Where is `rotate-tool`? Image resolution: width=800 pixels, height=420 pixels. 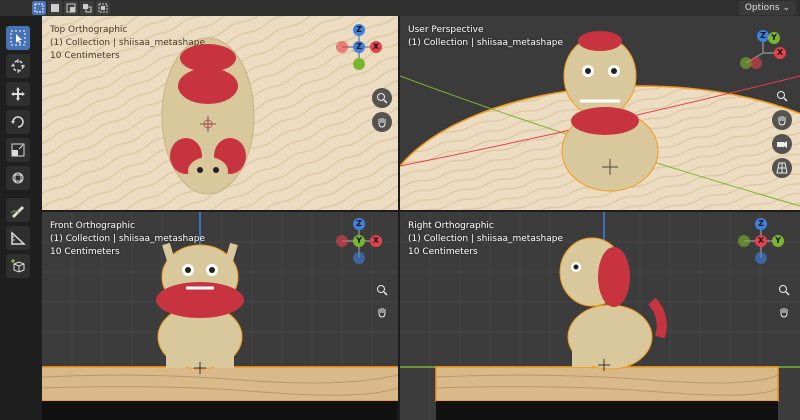
rotate-tool is located at coordinates (18, 122).